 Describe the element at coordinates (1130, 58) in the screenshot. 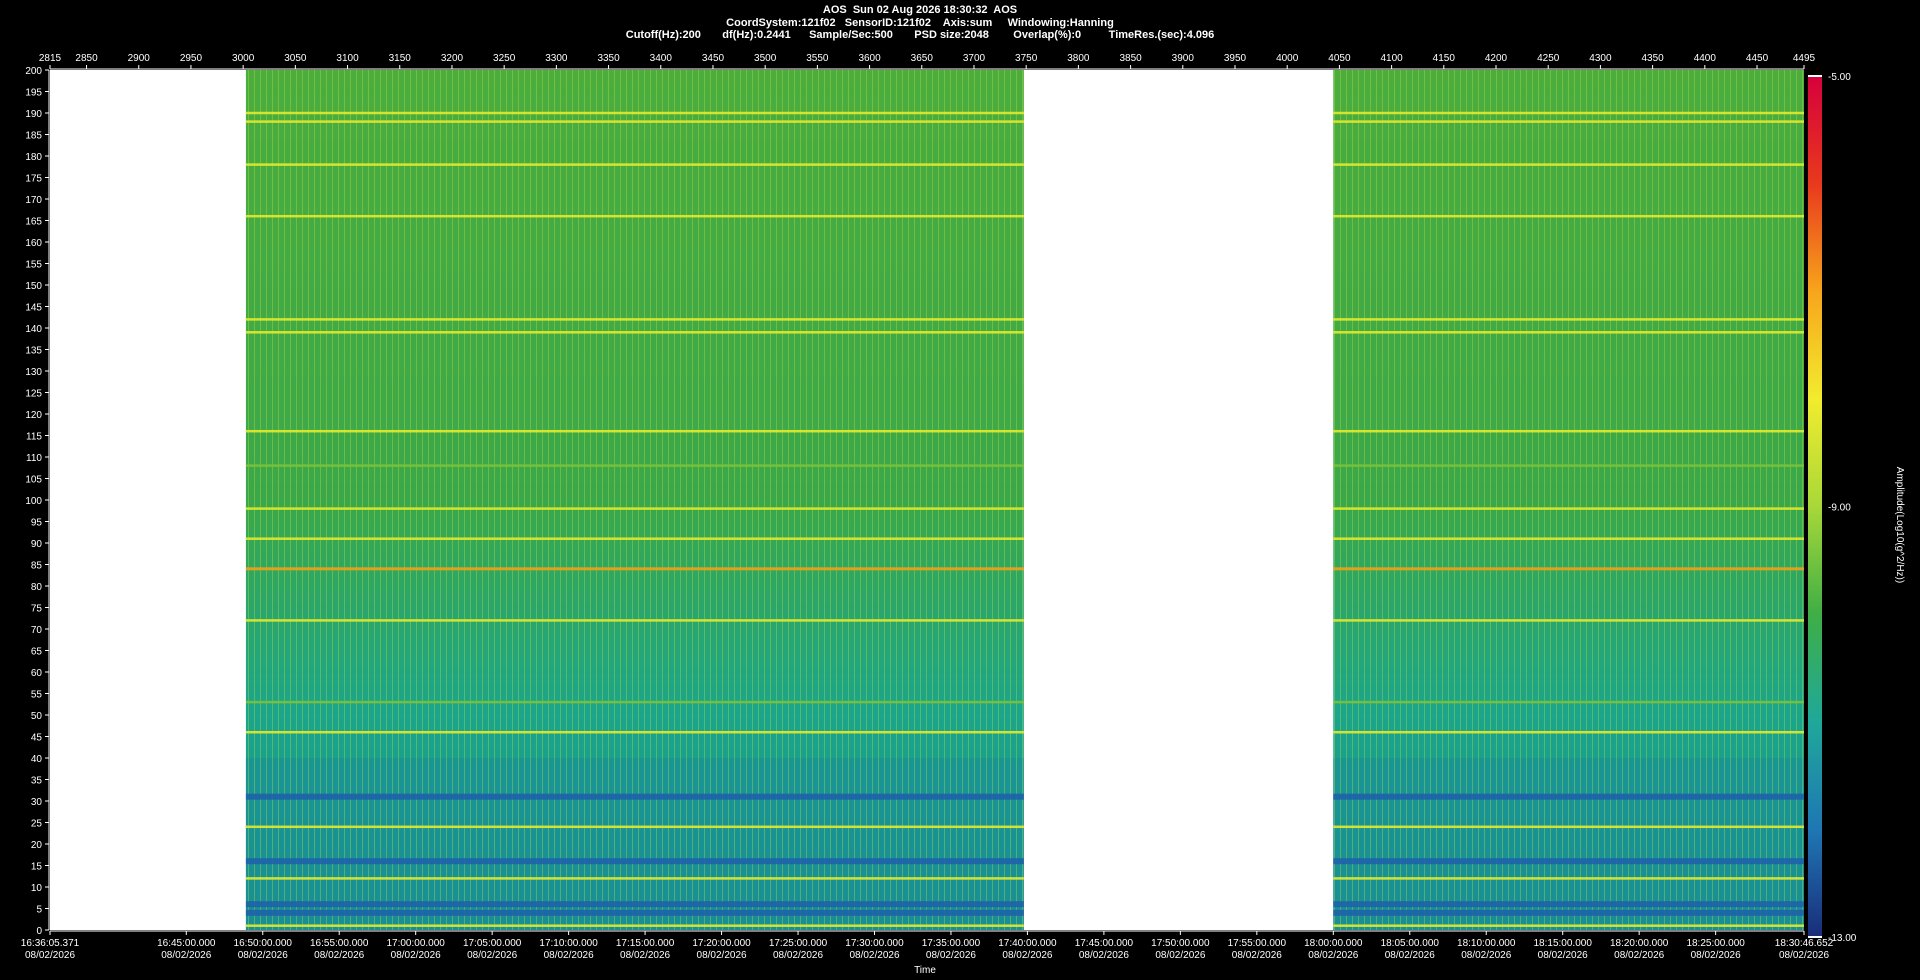

I see `top-tick-label: 3850` at that location.